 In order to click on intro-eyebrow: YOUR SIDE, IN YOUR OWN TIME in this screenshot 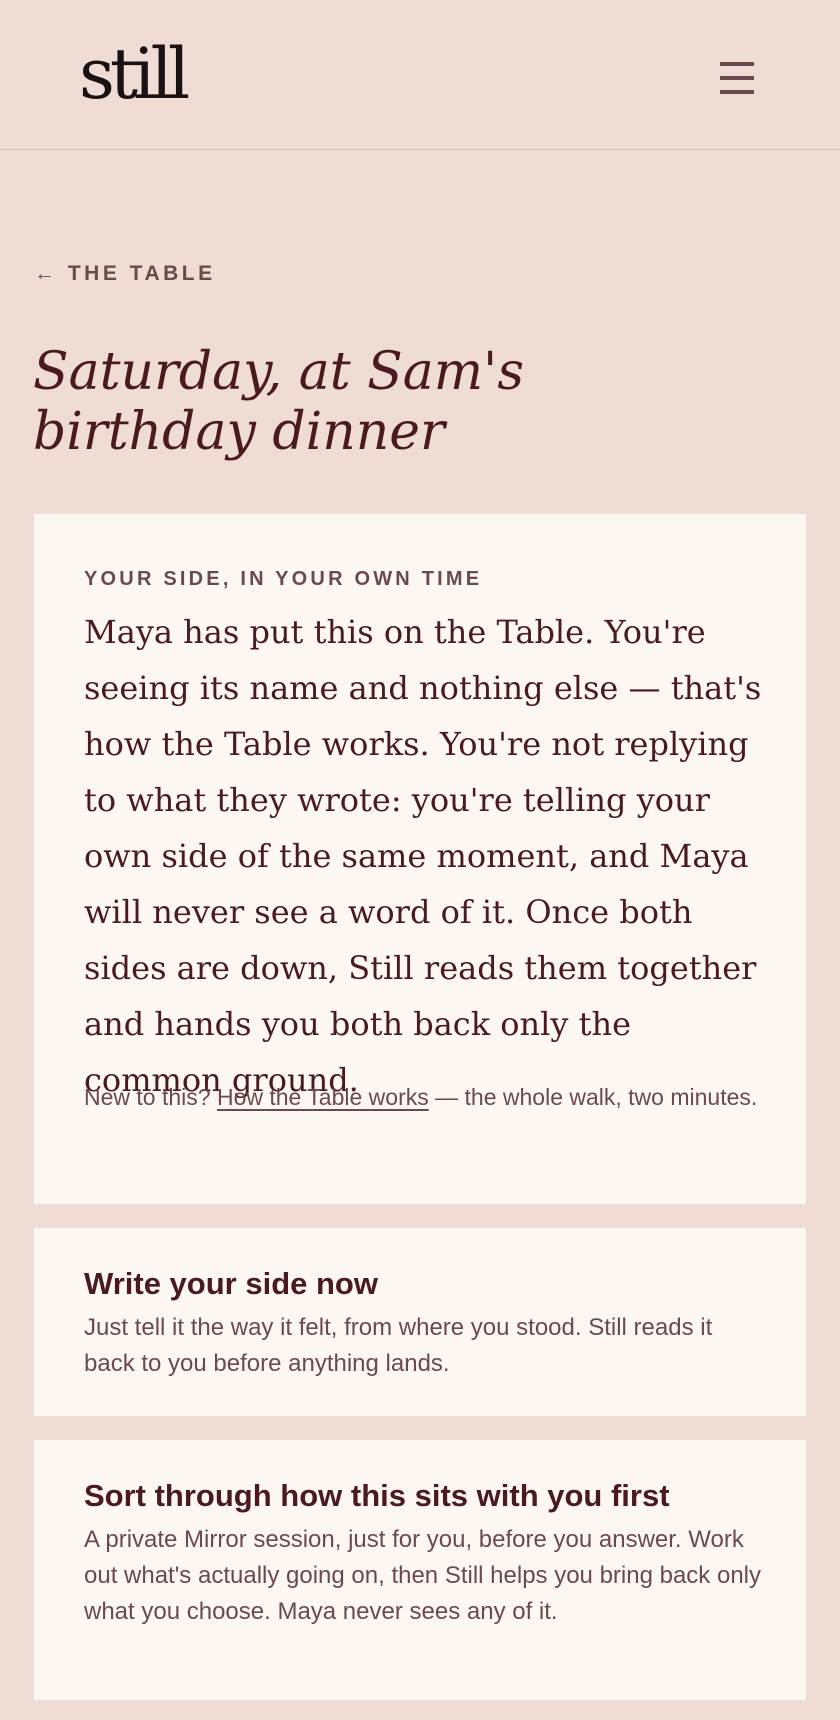, I will do `click(283, 579)`.